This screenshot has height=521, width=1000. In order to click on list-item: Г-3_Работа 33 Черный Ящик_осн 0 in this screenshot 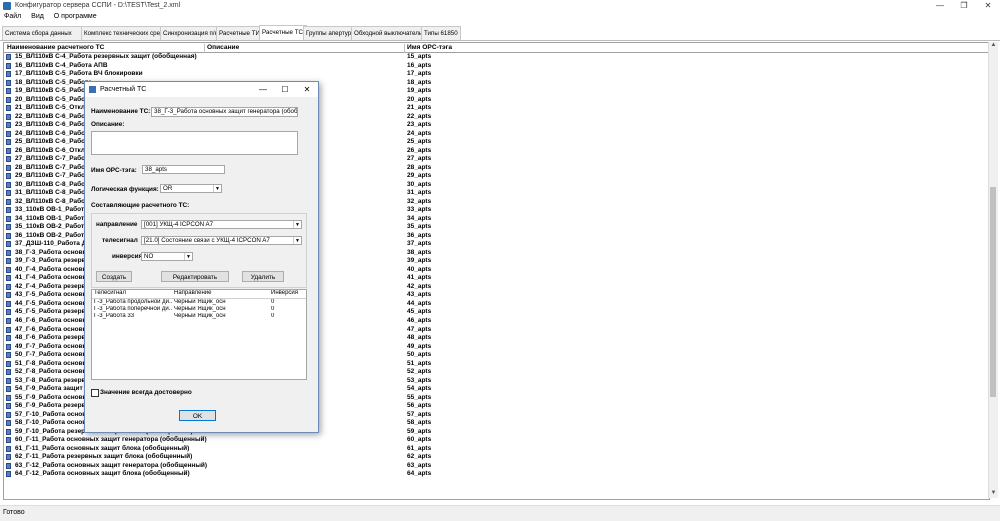, I will do `click(199, 317)`.